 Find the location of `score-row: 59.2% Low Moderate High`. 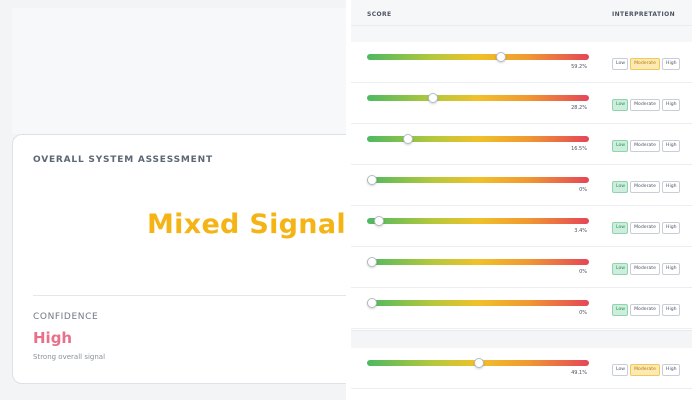

score-row: 59.2% Low Moderate High is located at coordinates (521, 62).